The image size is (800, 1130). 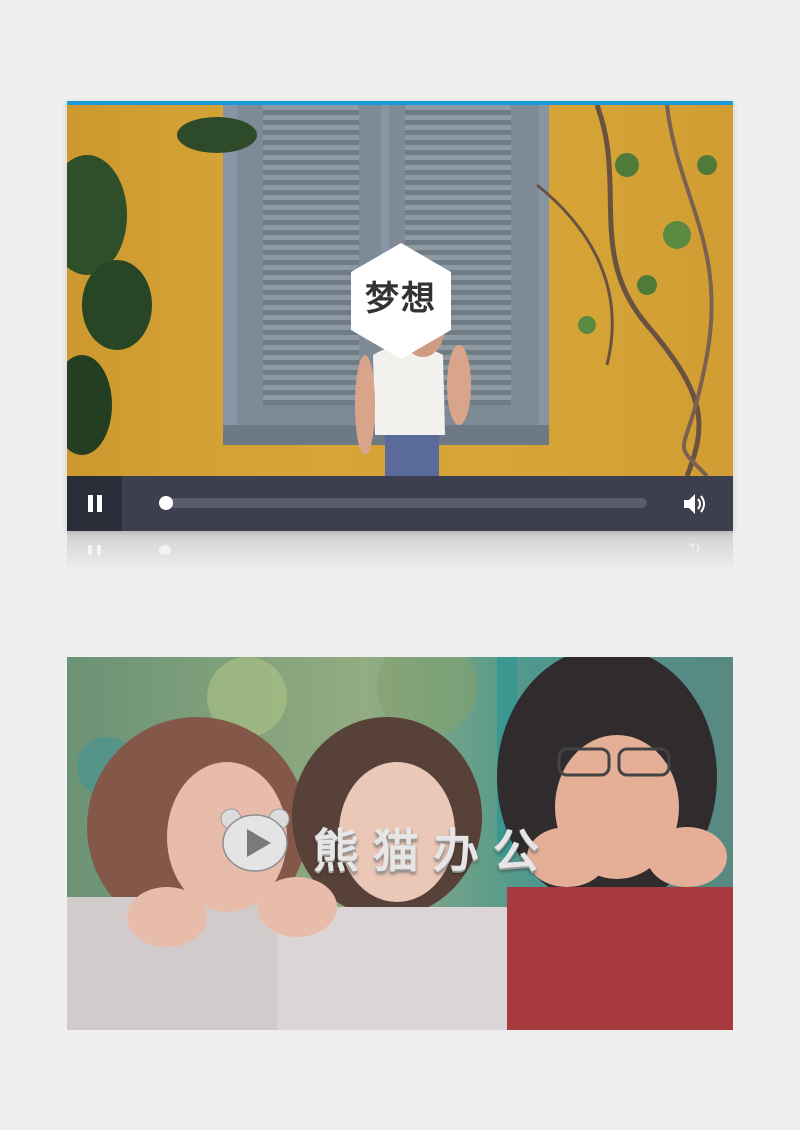 I want to click on progress-bar, so click(x=403, y=503).